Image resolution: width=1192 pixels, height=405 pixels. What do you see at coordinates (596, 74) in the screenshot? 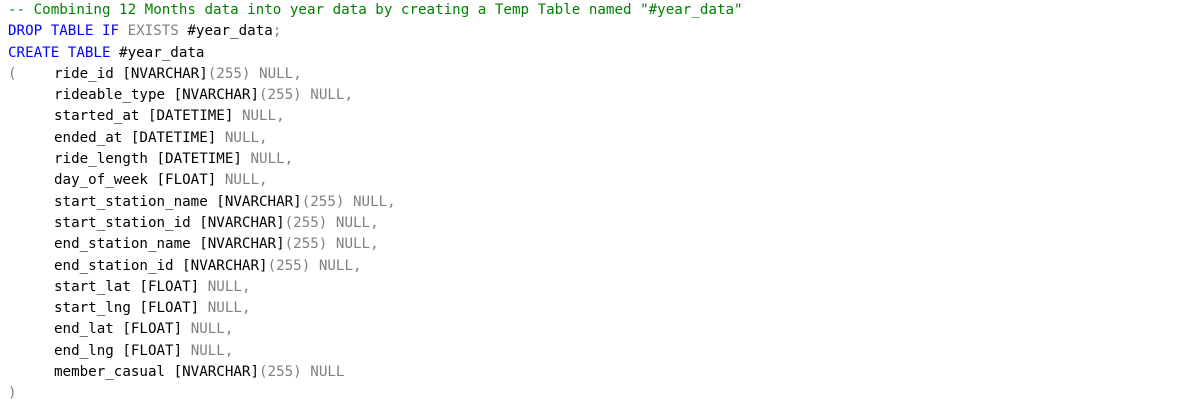
I see `code-line-column: ( ride_id [NVARCHAR](255) NULL,` at bounding box center [596, 74].